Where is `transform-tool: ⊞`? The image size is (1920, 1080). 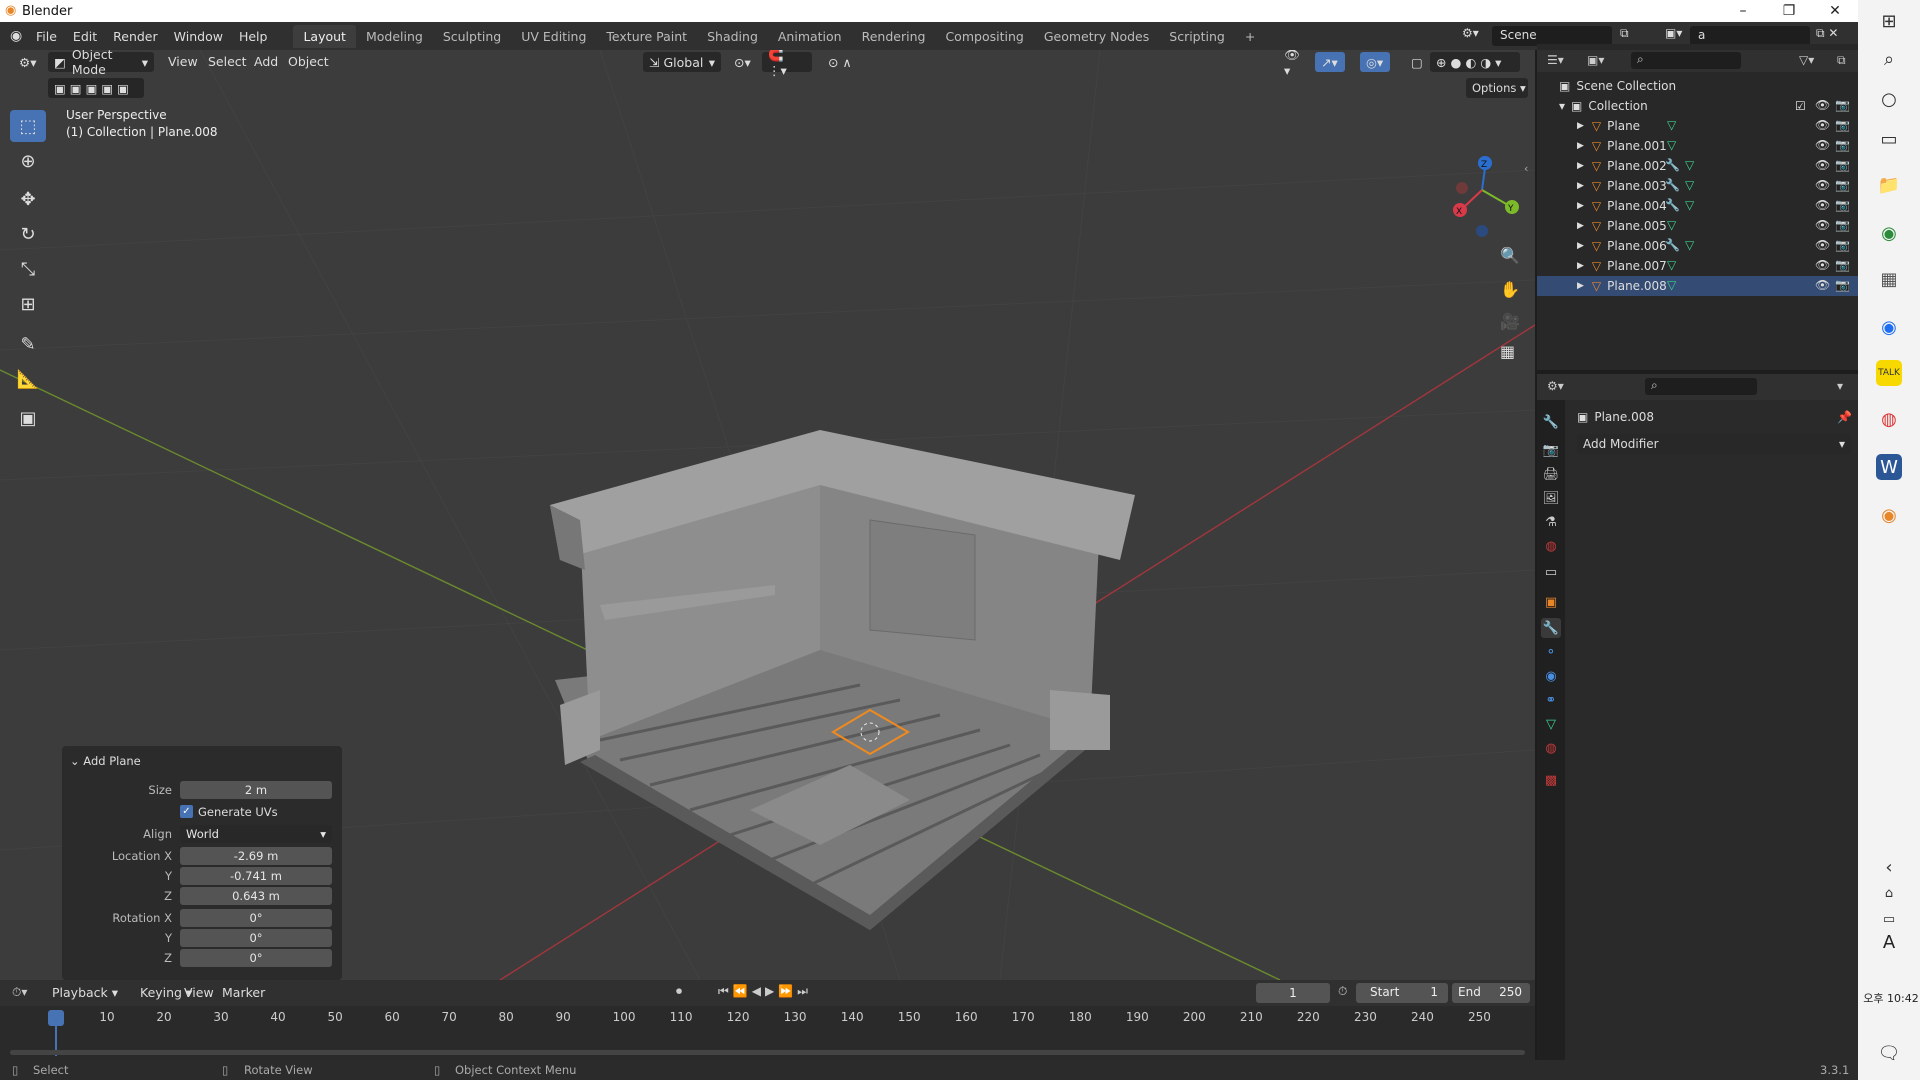 transform-tool: ⊞ is located at coordinates (28, 304).